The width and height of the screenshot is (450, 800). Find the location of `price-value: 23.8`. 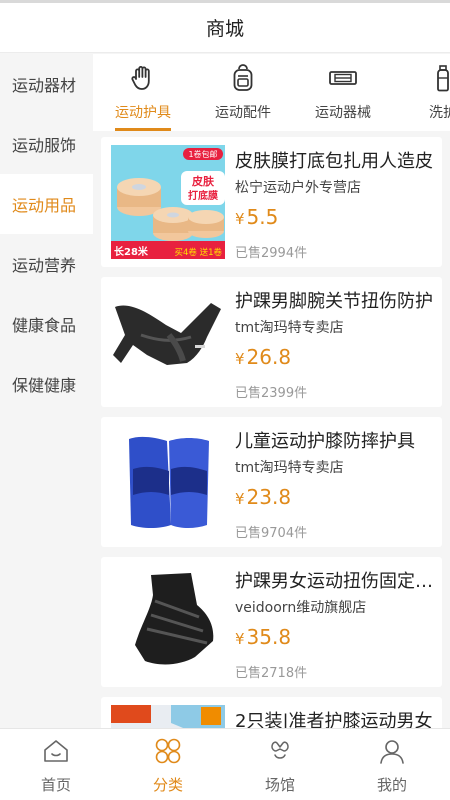

price-value: 23.8 is located at coordinates (269, 497).